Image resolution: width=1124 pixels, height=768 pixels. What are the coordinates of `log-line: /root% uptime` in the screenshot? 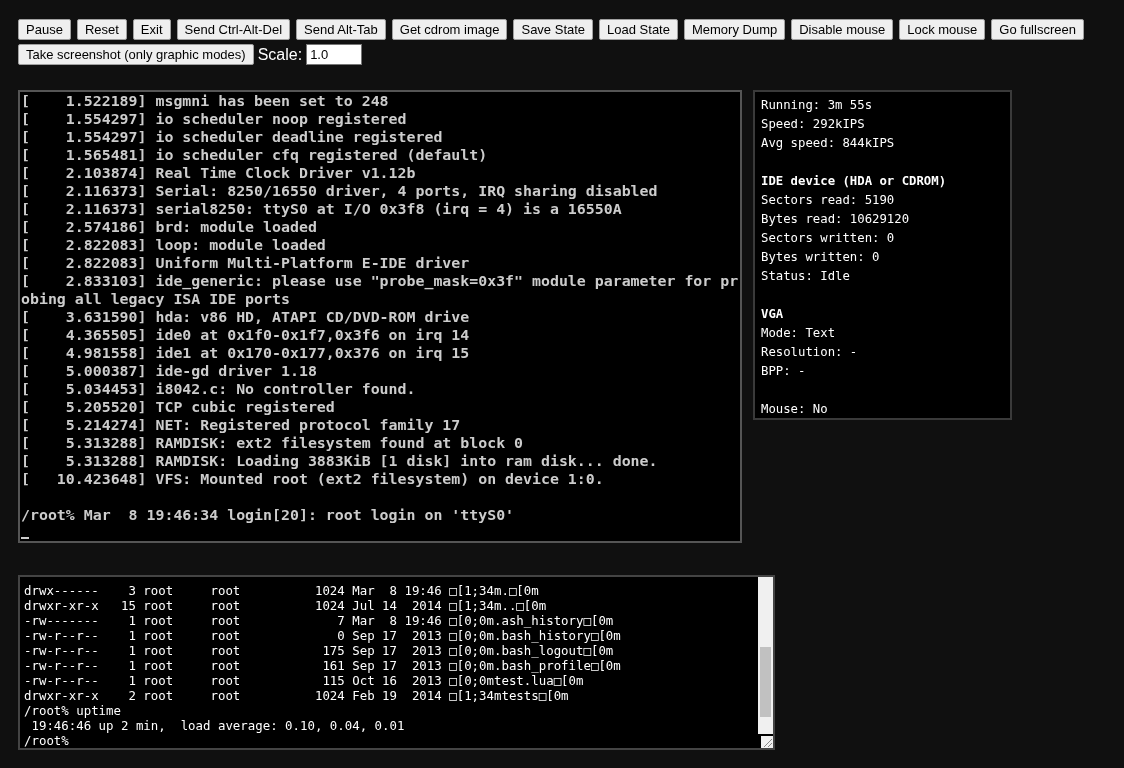 It's located at (72, 710).